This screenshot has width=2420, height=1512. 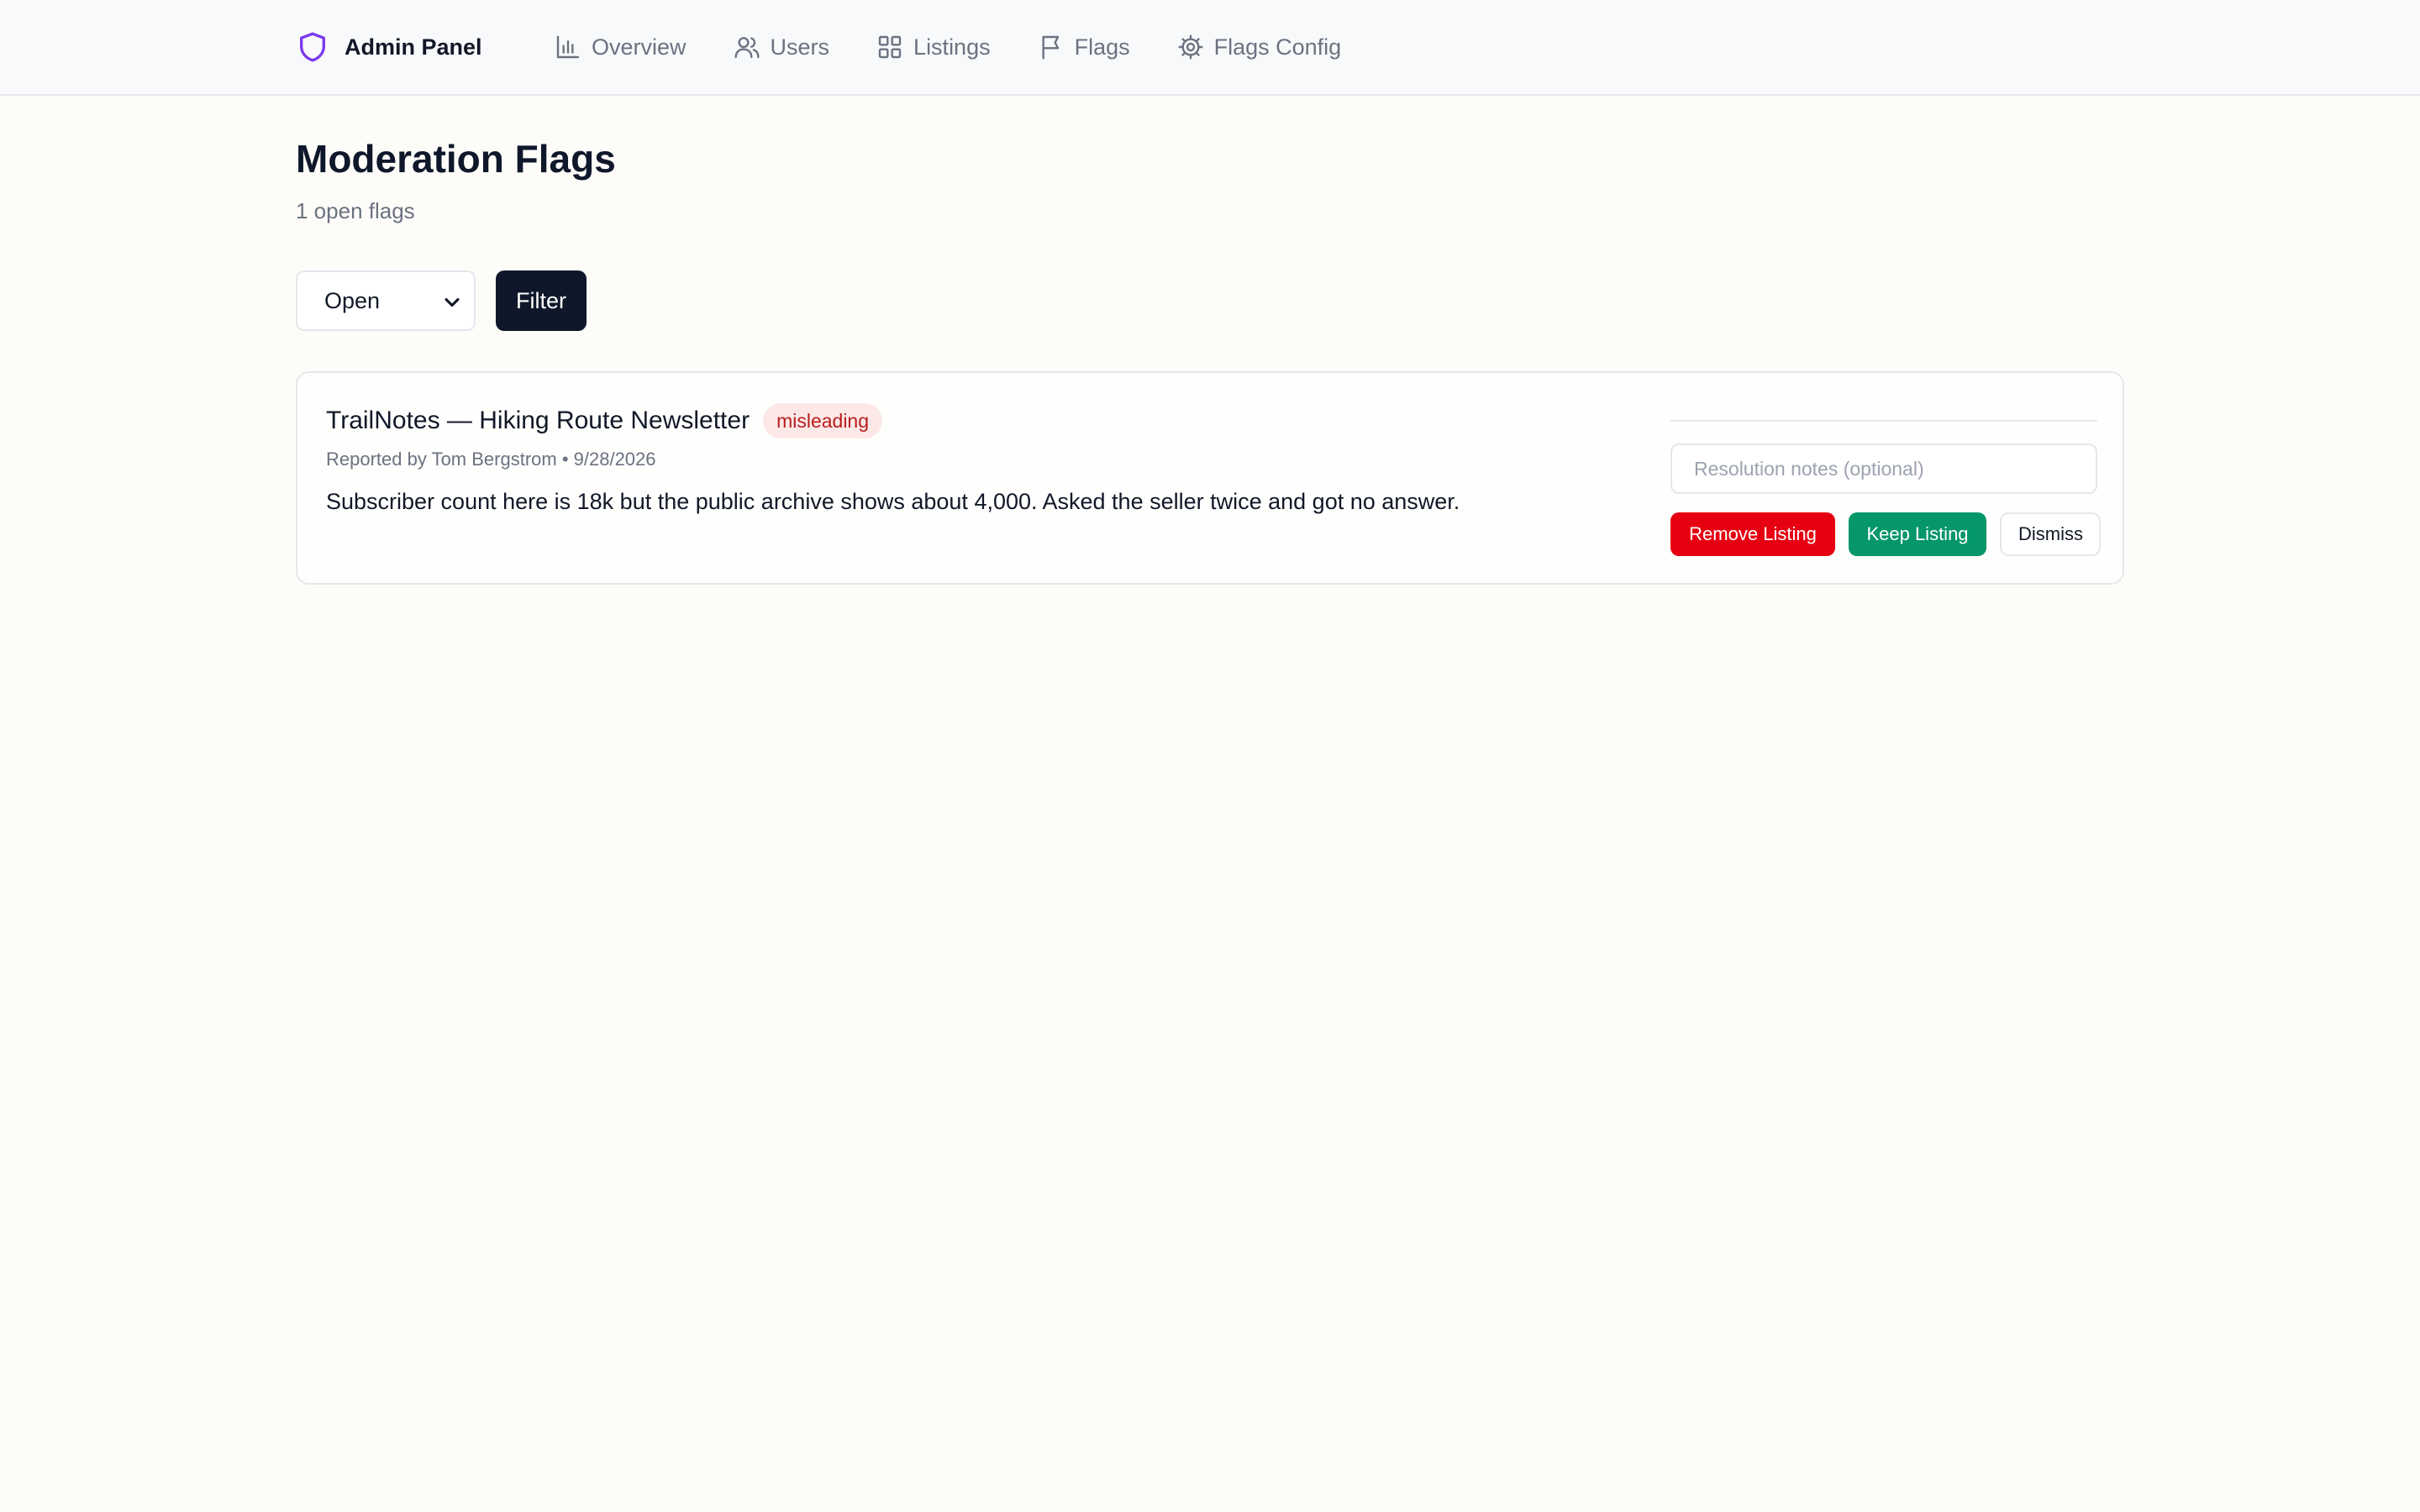 I want to click on chevron-down-icon, so click(x=452, y=302).